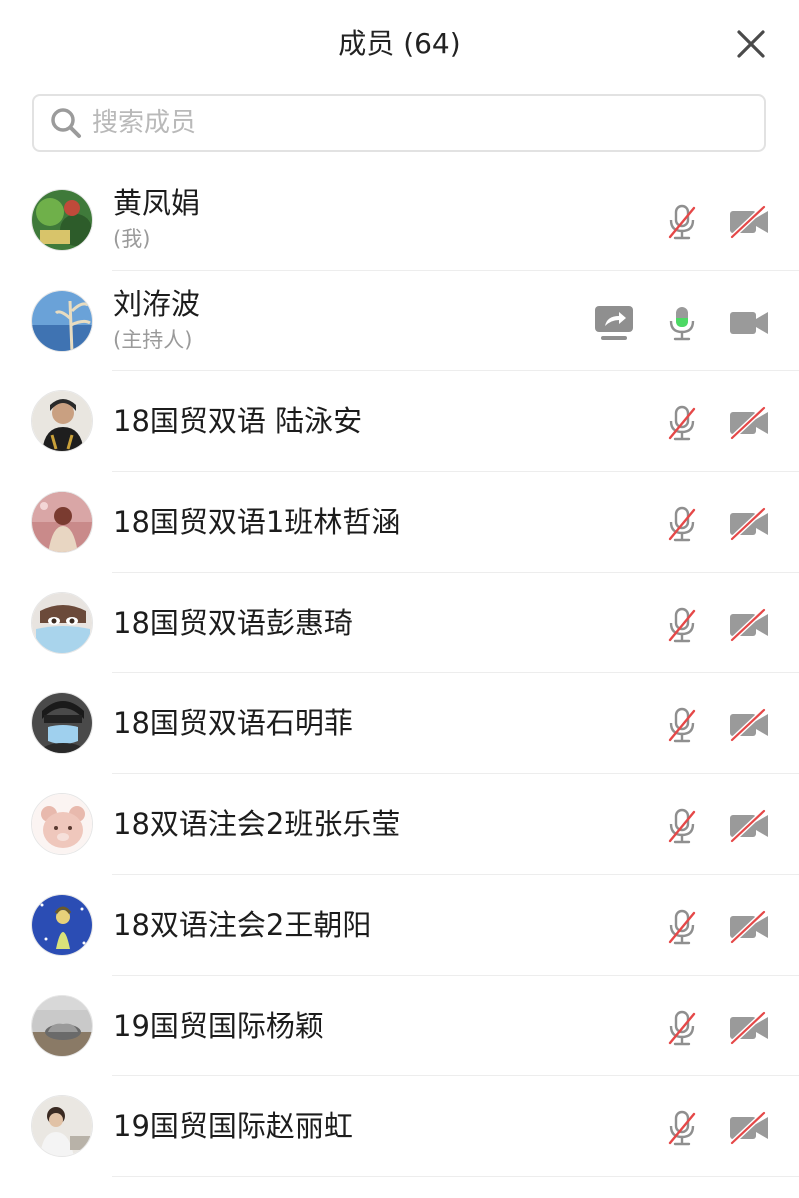  Describe the element at coordinates (233, 1126) in the screenshot. I see `member-name: 19国贸国际赵丽虹` at that location.